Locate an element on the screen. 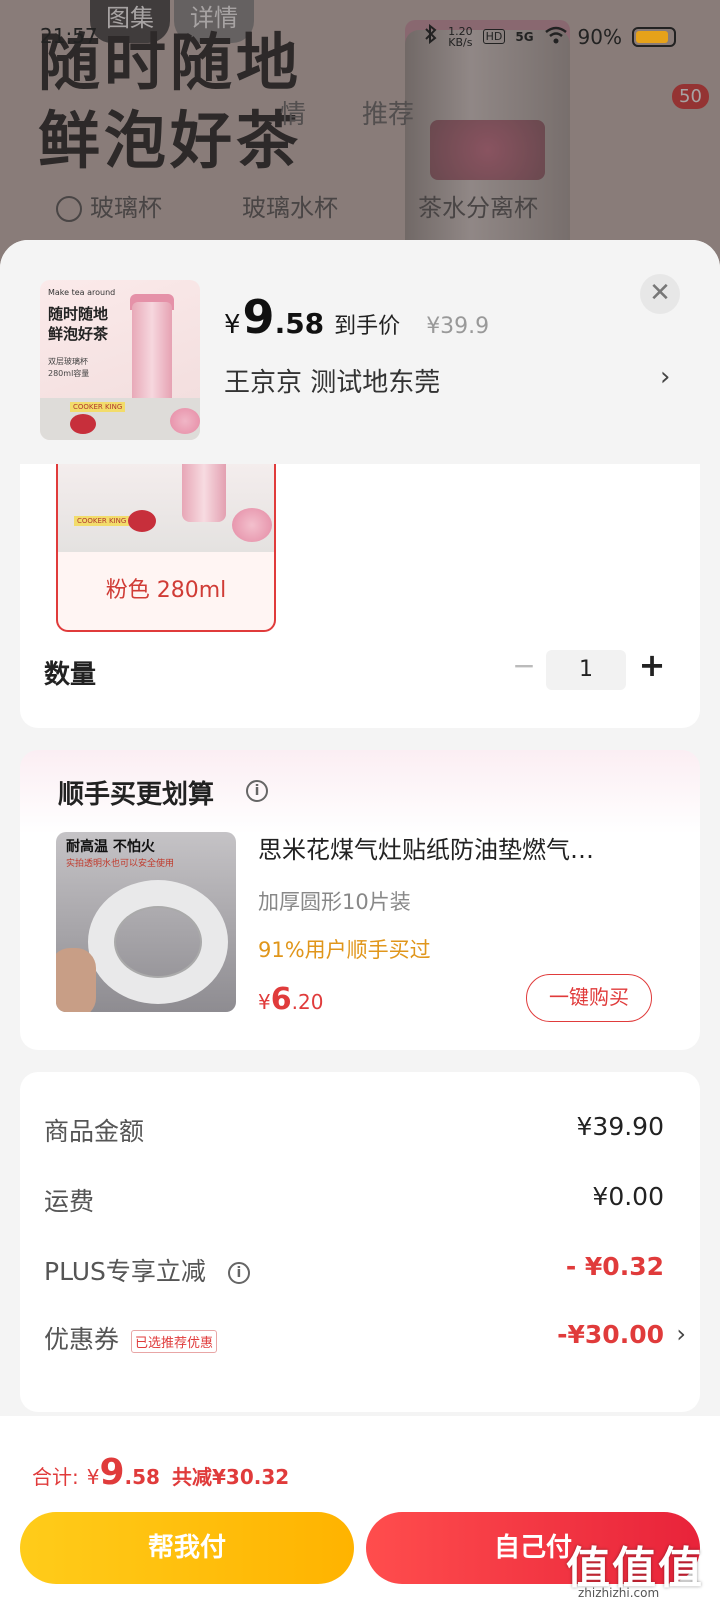  wifi-icon is located at coordinates (556, 37).